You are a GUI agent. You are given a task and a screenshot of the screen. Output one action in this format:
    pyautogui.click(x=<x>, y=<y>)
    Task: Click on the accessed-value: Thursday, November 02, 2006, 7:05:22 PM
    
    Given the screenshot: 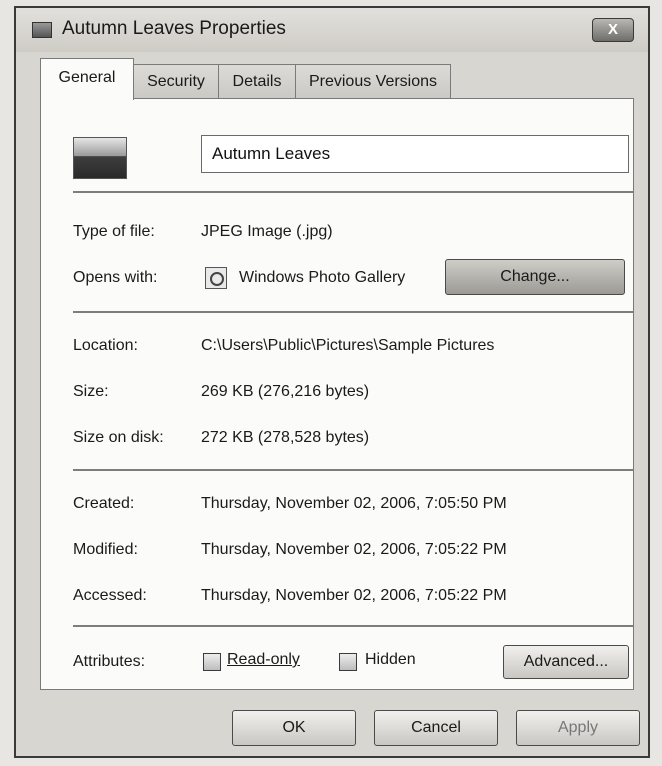 What is the action you would take?
    pyautogui.click(x=354, y=595)
    